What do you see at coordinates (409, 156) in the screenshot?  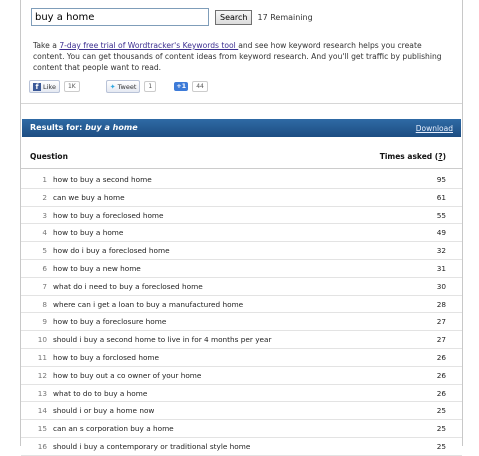 I see `times-asked-label: Times asked (` at bounding box center [409, 156].